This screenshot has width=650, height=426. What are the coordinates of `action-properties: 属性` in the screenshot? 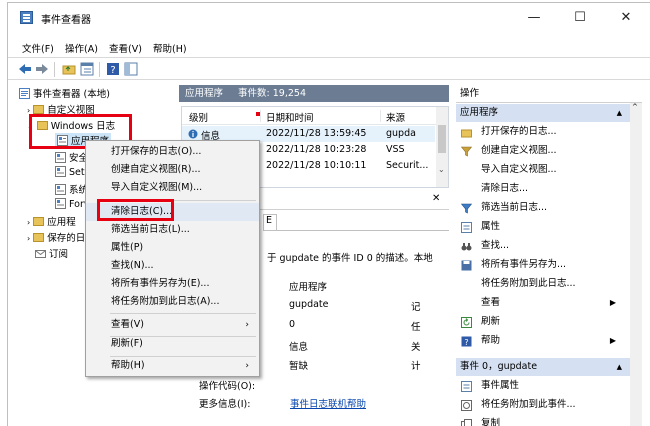 It's located at (543, 227).